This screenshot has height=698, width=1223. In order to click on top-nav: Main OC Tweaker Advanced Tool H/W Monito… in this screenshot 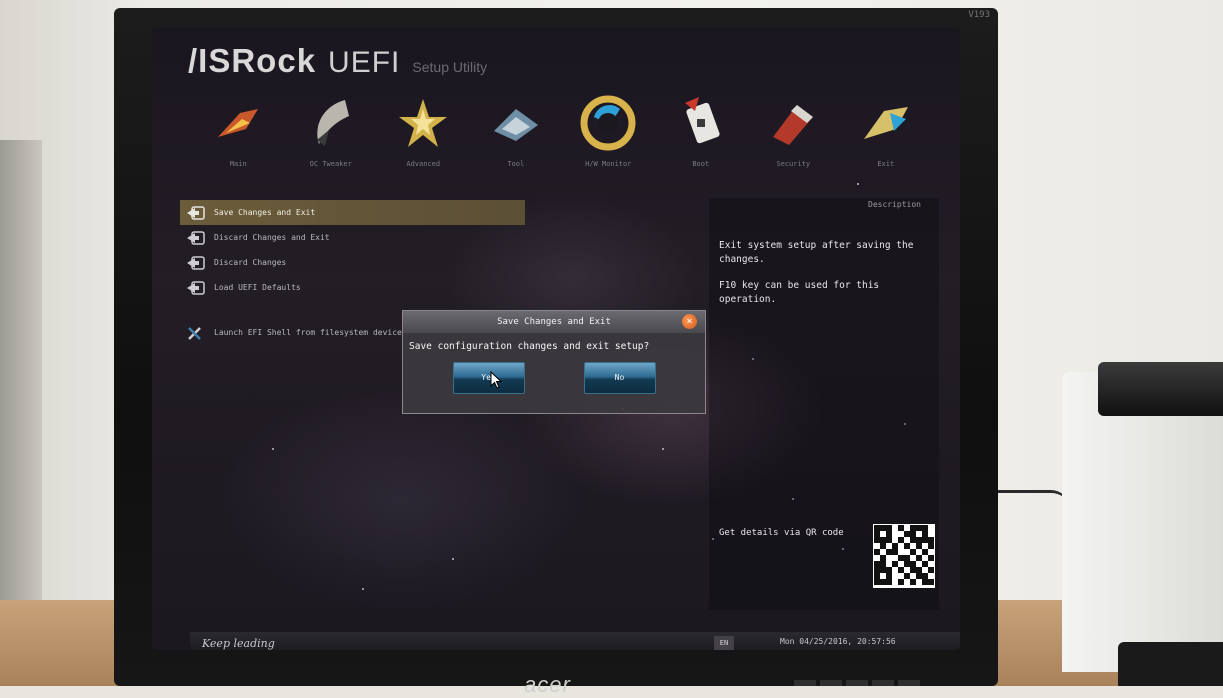, I will do `click(562, 134)`.